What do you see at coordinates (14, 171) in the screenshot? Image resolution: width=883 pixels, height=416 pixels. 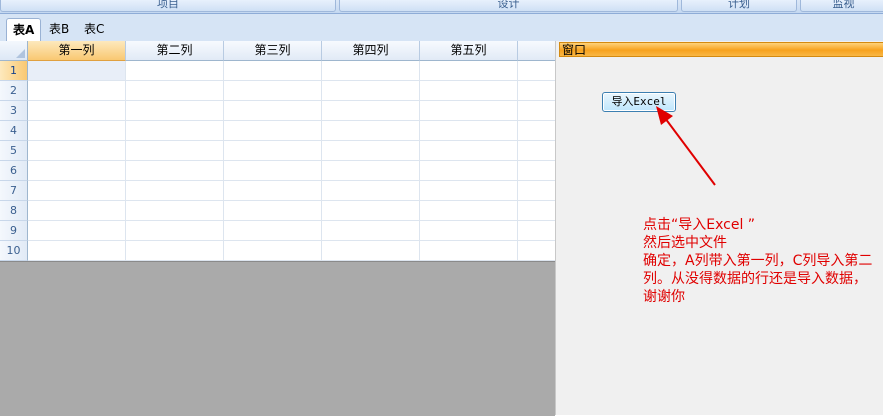 I see `row-header: 6` at bounding box center [14, 171].